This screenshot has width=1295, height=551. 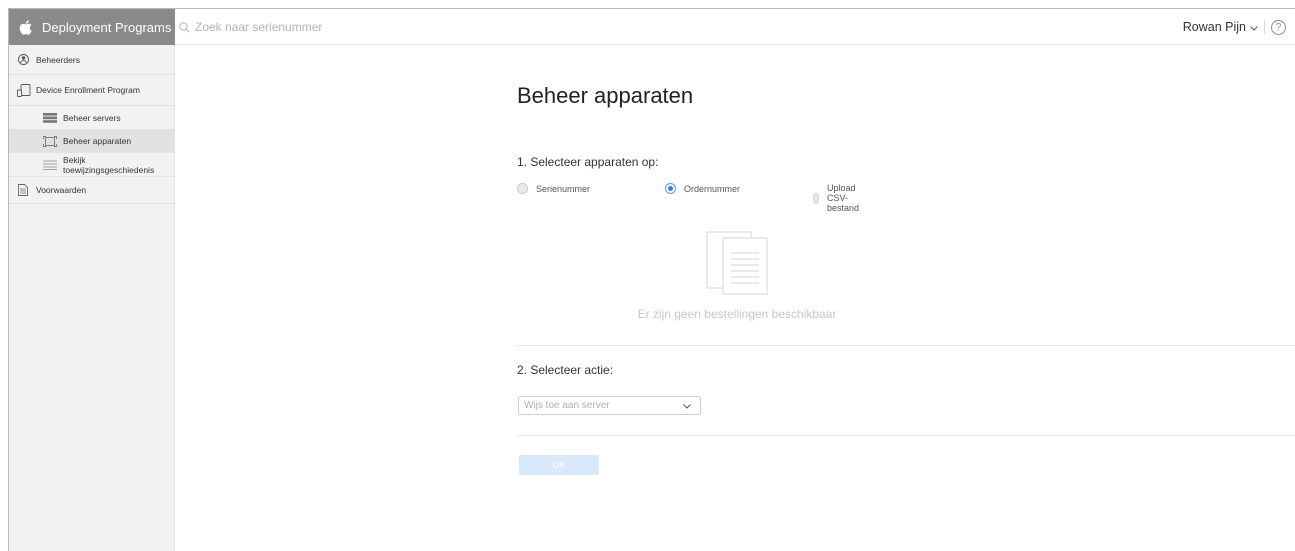 What do you see at coordinates (61, 190) in the screenshot?
I see `sidebar-item-label: Voorwaarden` at bounding box center [61, 190].